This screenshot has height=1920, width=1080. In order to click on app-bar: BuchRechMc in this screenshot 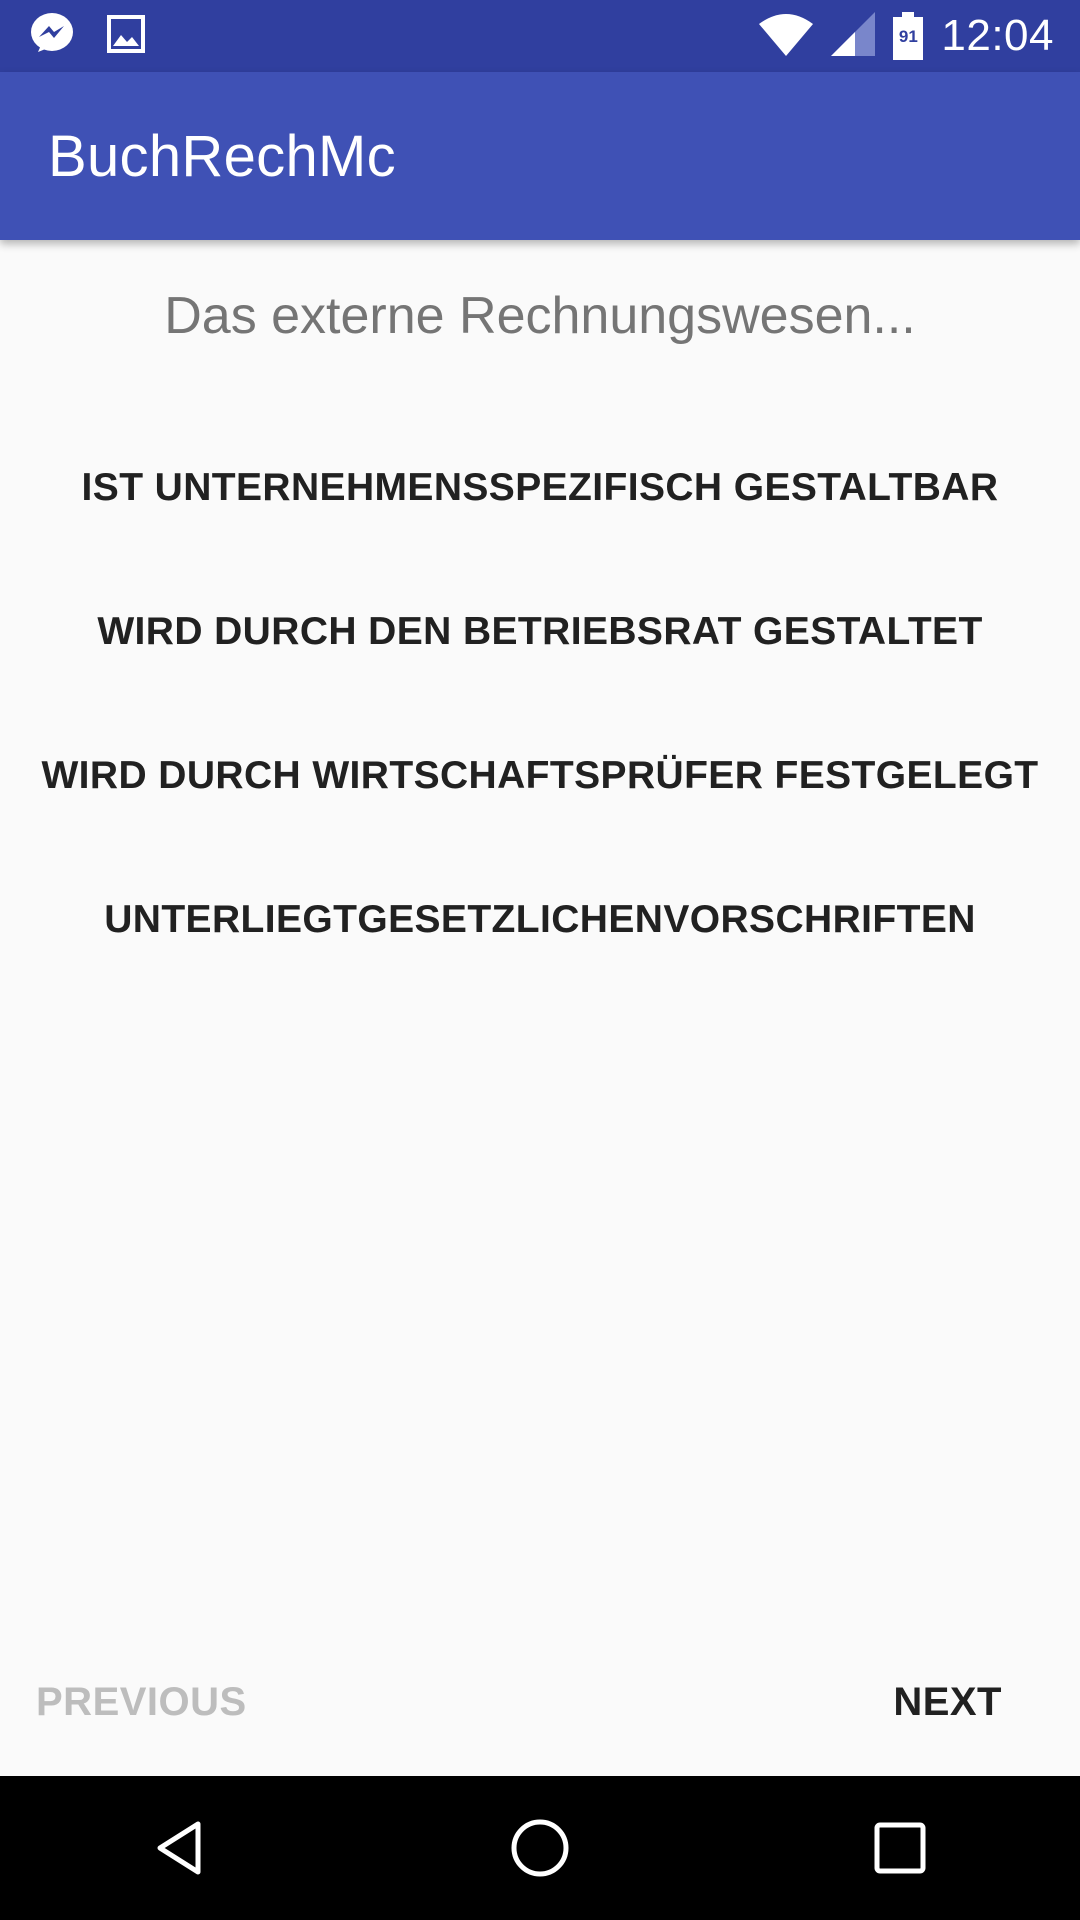, I will do `click(540, 156)`.